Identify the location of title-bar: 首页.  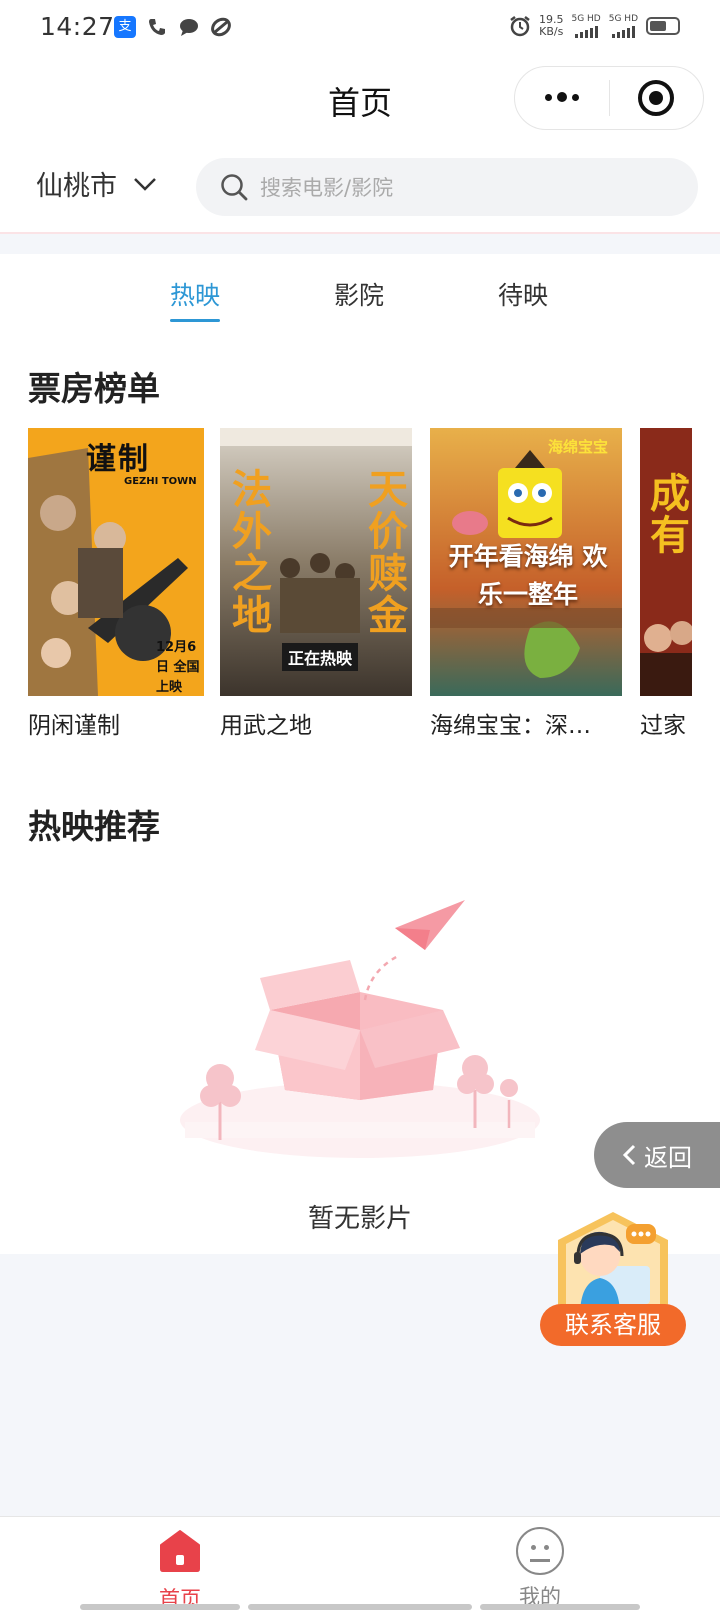
(360, 100).